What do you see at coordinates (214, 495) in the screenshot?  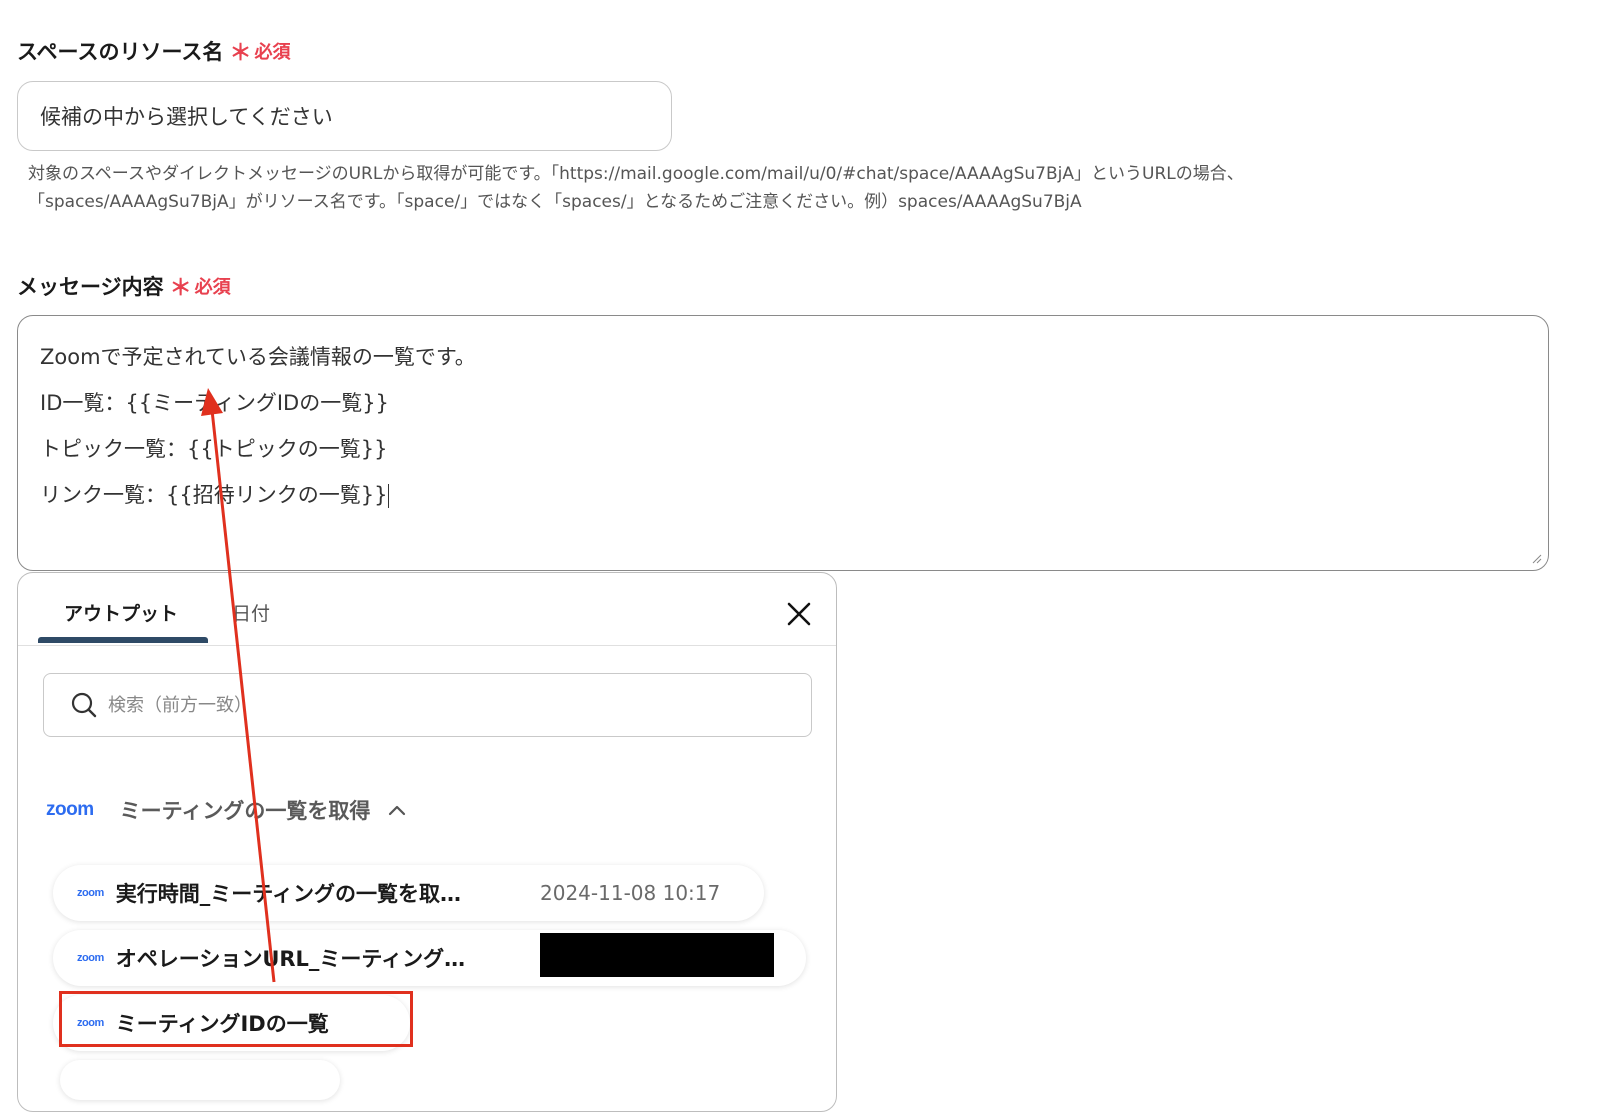 I see `message-line-4-text: リンク一覧：{{招待リンクの一覧}}` at bounding box center [214, 495].